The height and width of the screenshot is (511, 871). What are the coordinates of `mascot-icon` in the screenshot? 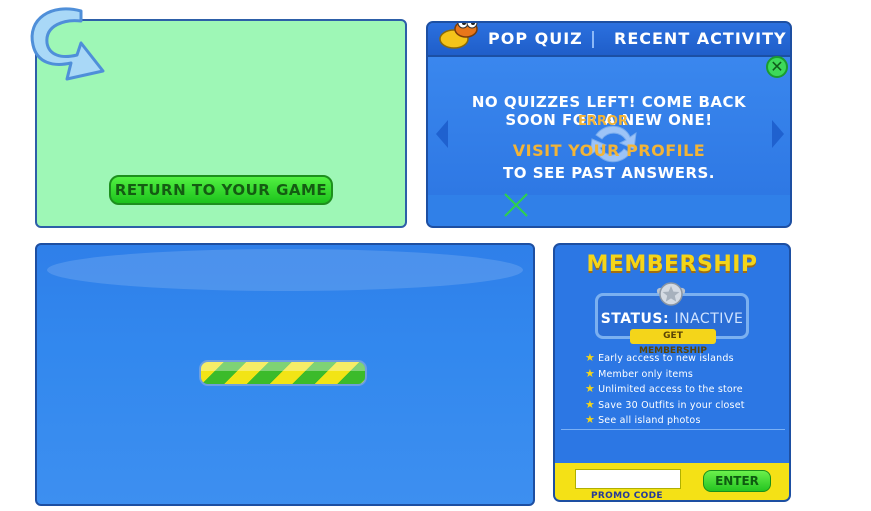 It's located at (458, 36).